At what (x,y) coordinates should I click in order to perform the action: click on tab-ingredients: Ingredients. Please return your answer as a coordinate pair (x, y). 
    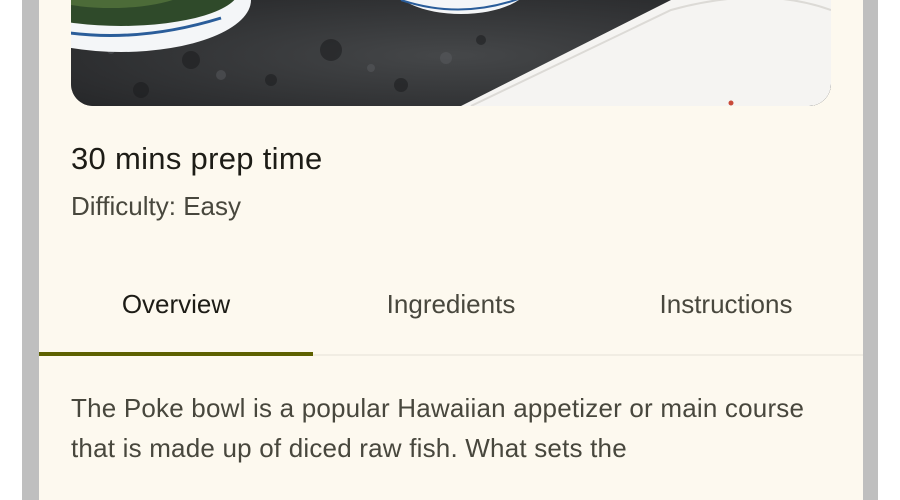
    Looking at the image, I should click on (451, 304).